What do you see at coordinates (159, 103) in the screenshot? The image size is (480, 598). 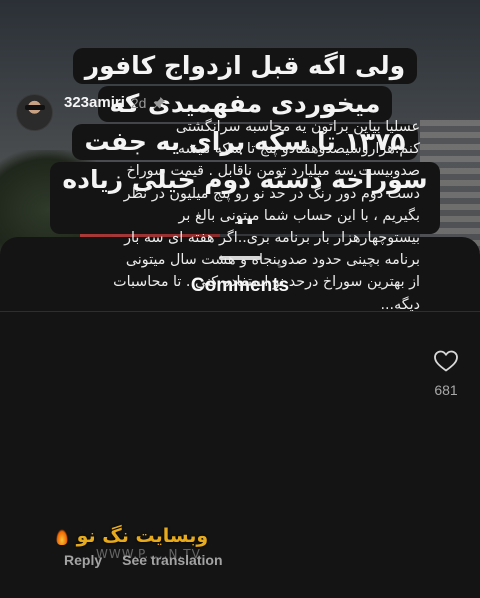 I see `pin-icon` at bounding box center [159, 103].